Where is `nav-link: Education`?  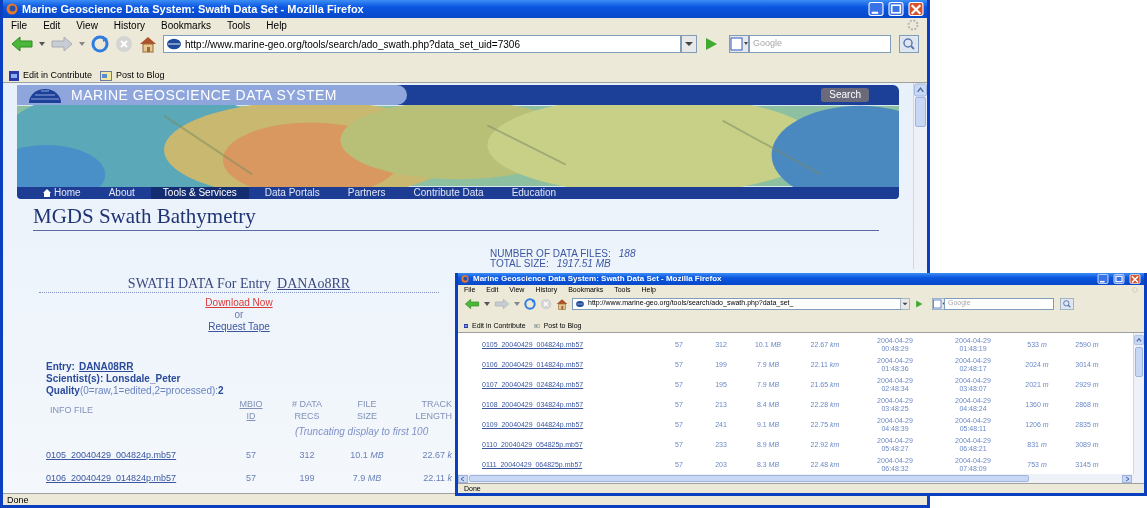
nav-link: Education is located at coordinates (534, 193).